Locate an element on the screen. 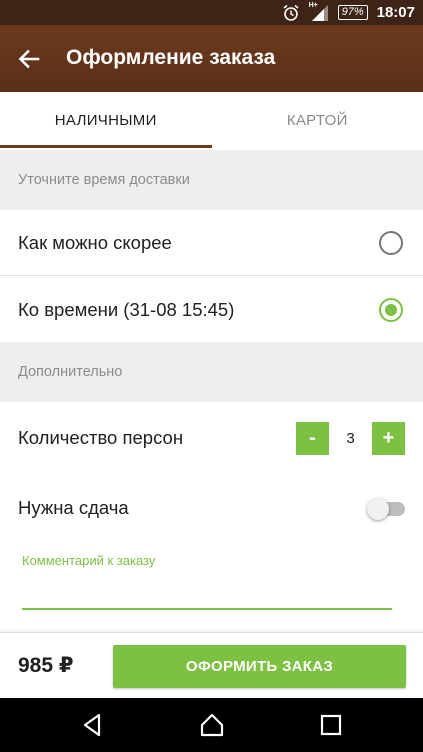 The width and height of the screenshot is (423, 752). page-title: Оформление заказа is located at coordinates (171, 57).